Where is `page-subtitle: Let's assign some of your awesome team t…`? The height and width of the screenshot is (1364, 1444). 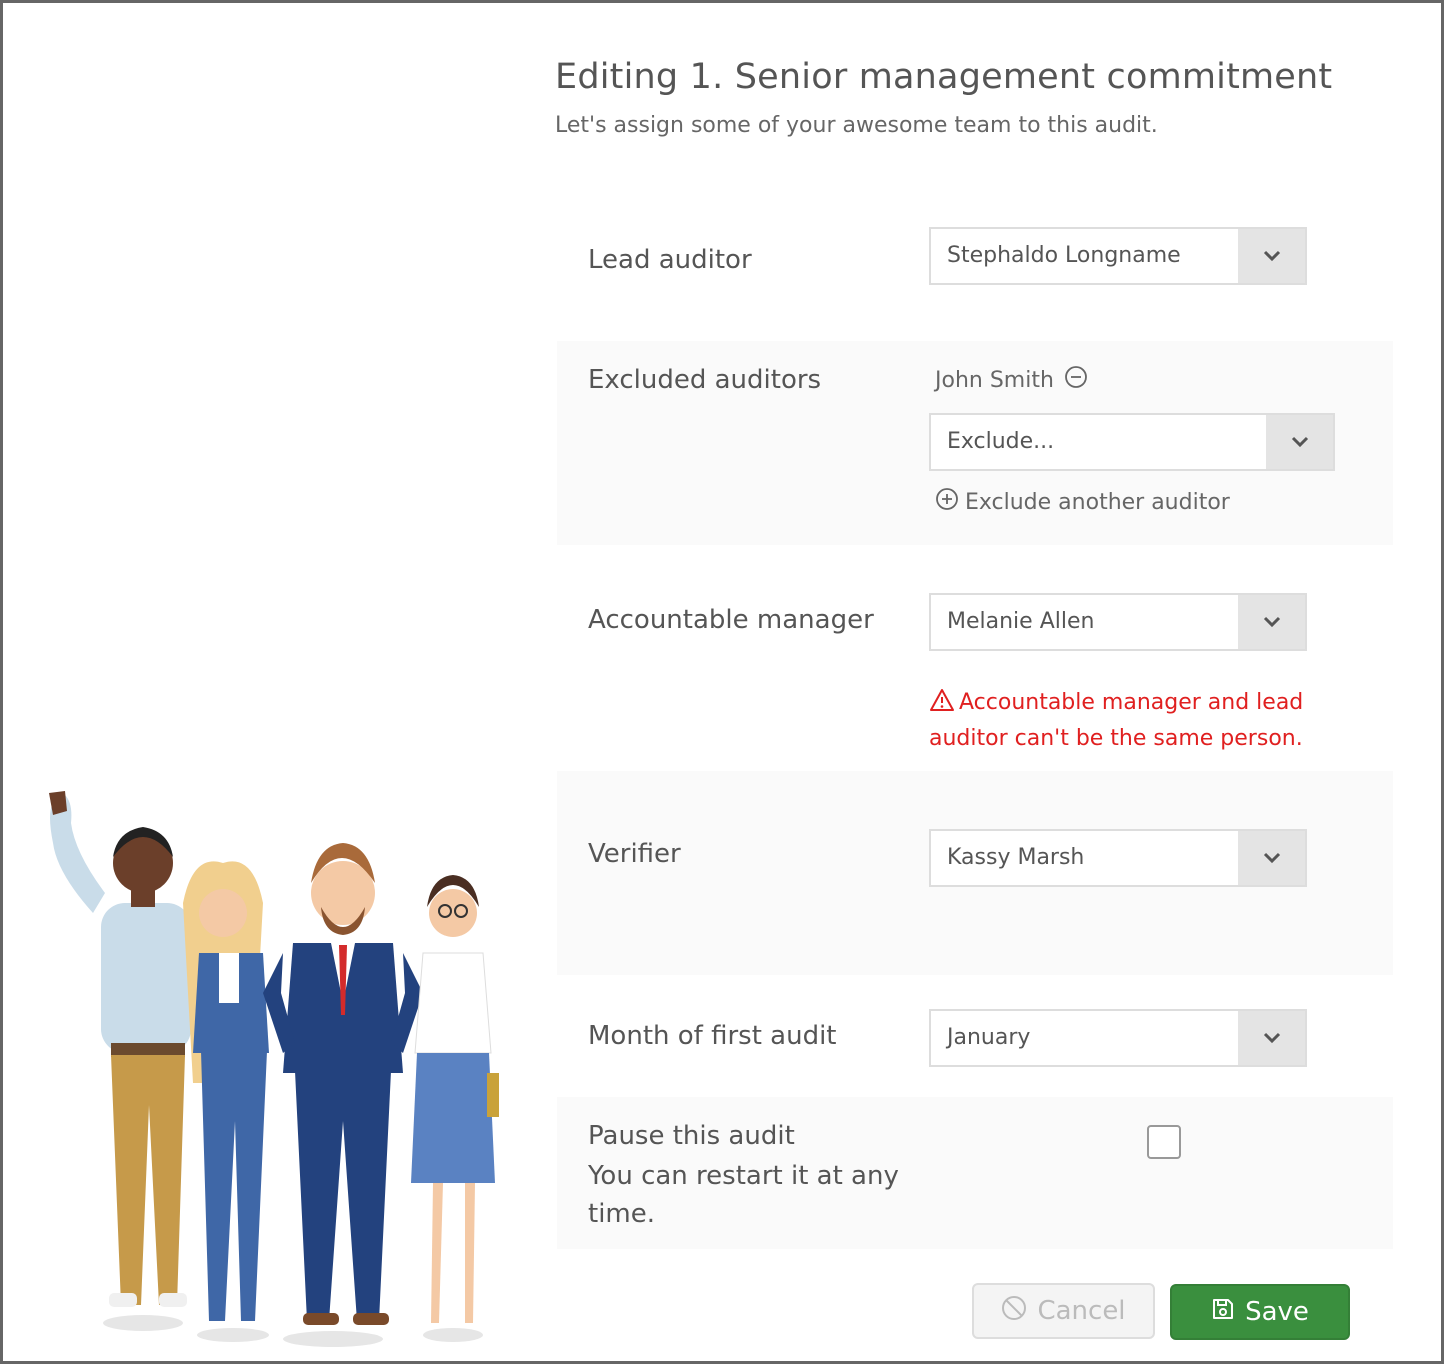
page-subtitle: Let's assign some of your awesome team t… is located at coordinates (856, 125).